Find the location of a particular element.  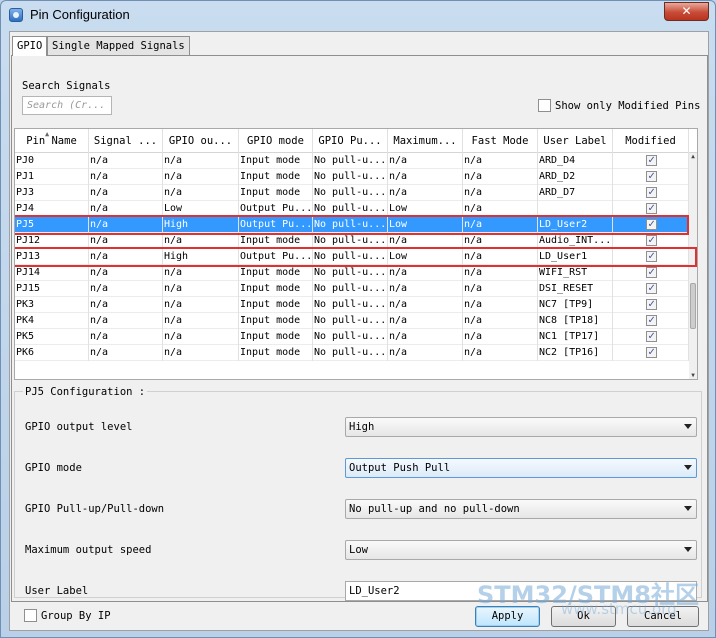

close-icon: ✕ is located at coordinates (686, 11).